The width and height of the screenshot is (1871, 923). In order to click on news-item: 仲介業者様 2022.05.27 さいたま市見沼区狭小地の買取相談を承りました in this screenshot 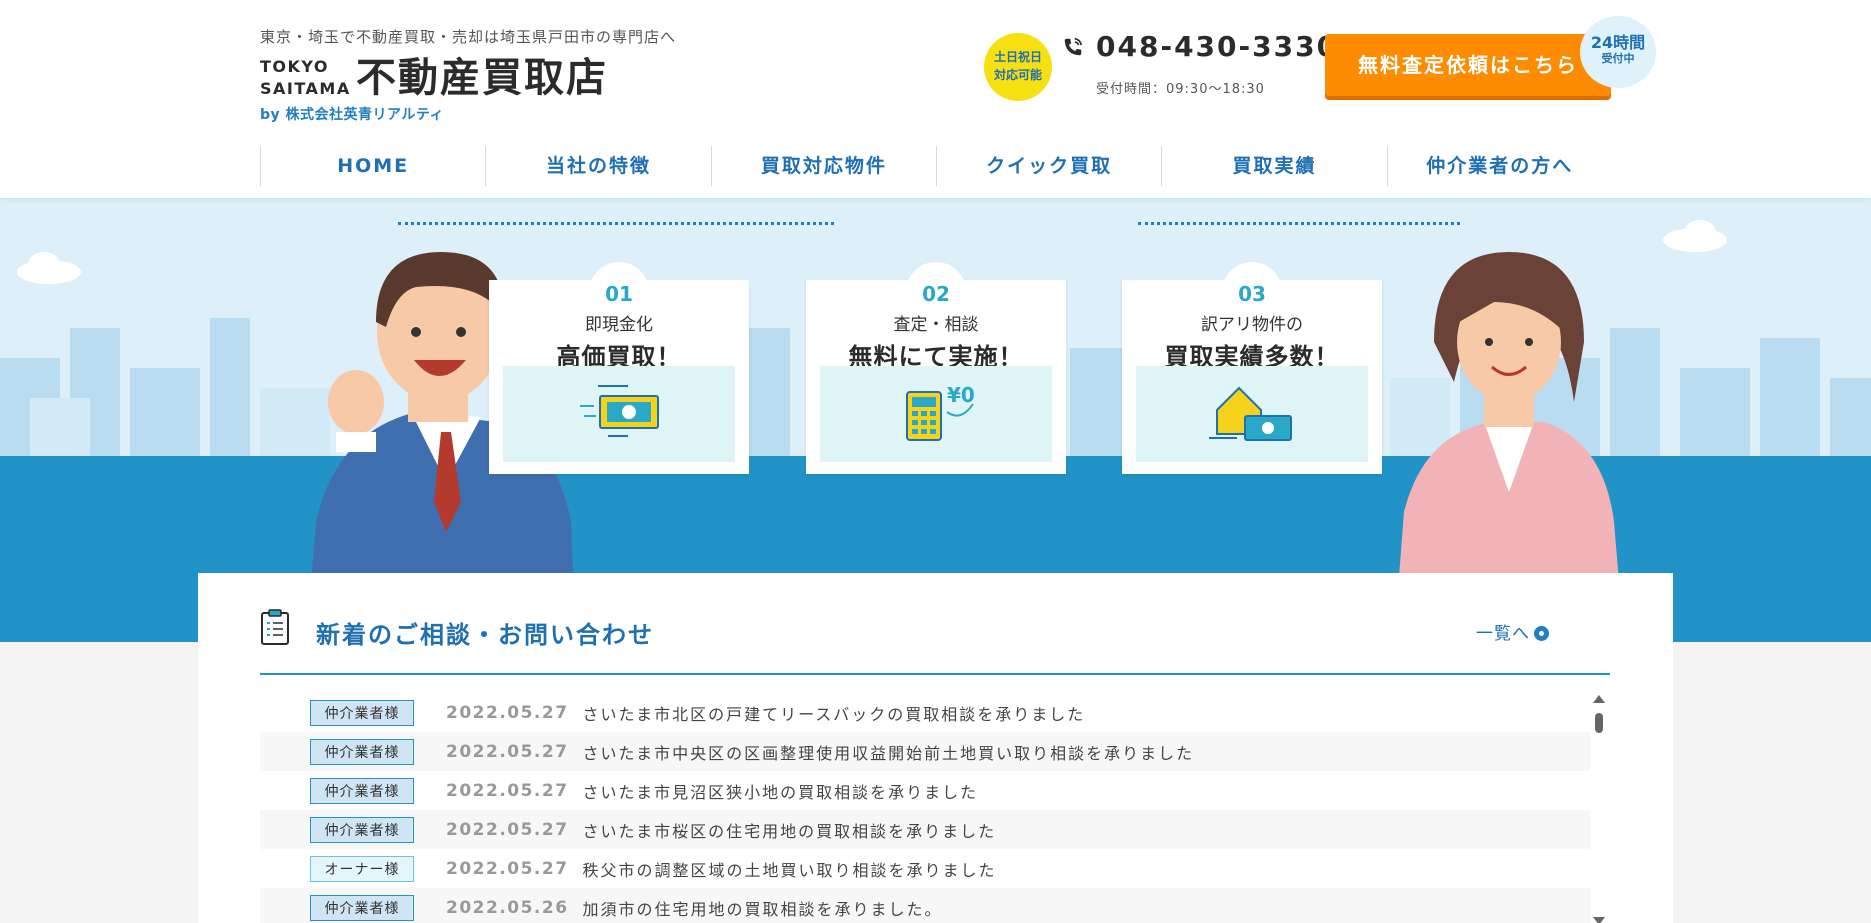, I will do `click(925, 790)`.